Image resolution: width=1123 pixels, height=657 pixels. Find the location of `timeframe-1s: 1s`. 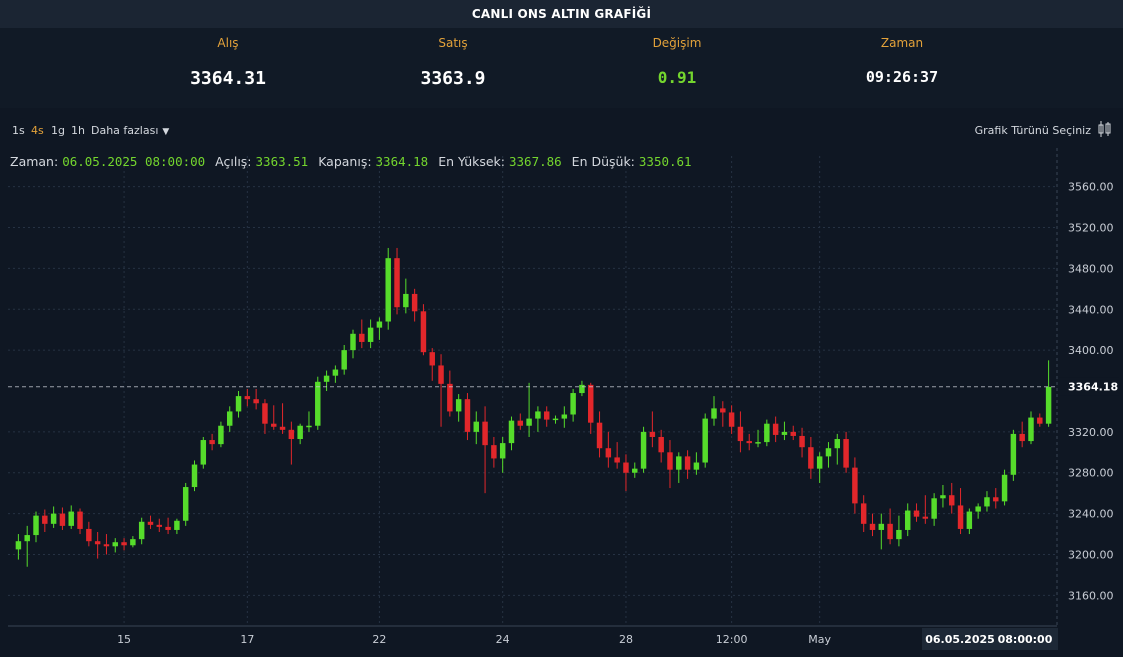

timeframe-1s: 1s is located at coordinates (18, 130).